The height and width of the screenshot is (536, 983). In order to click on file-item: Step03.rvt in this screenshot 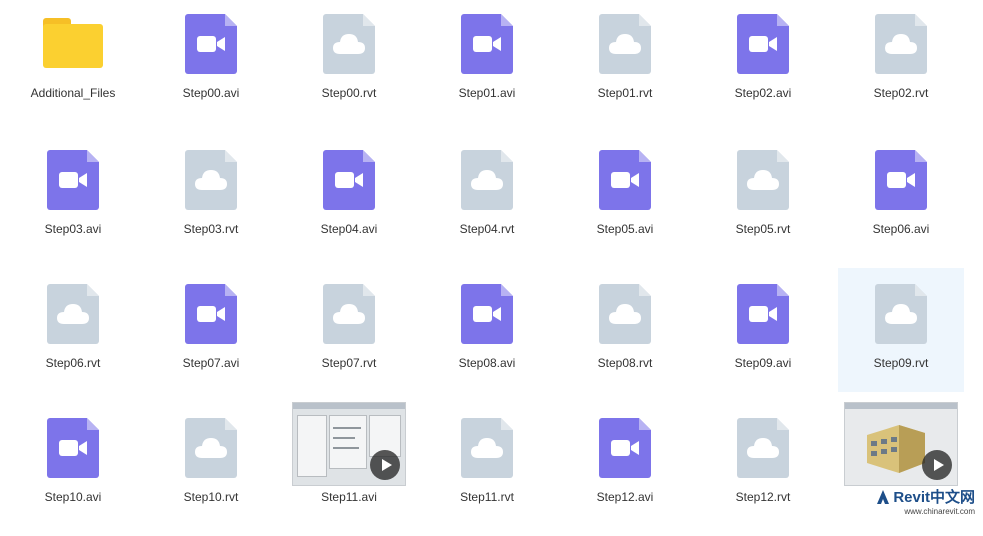, I will do `click(211, 196)`.